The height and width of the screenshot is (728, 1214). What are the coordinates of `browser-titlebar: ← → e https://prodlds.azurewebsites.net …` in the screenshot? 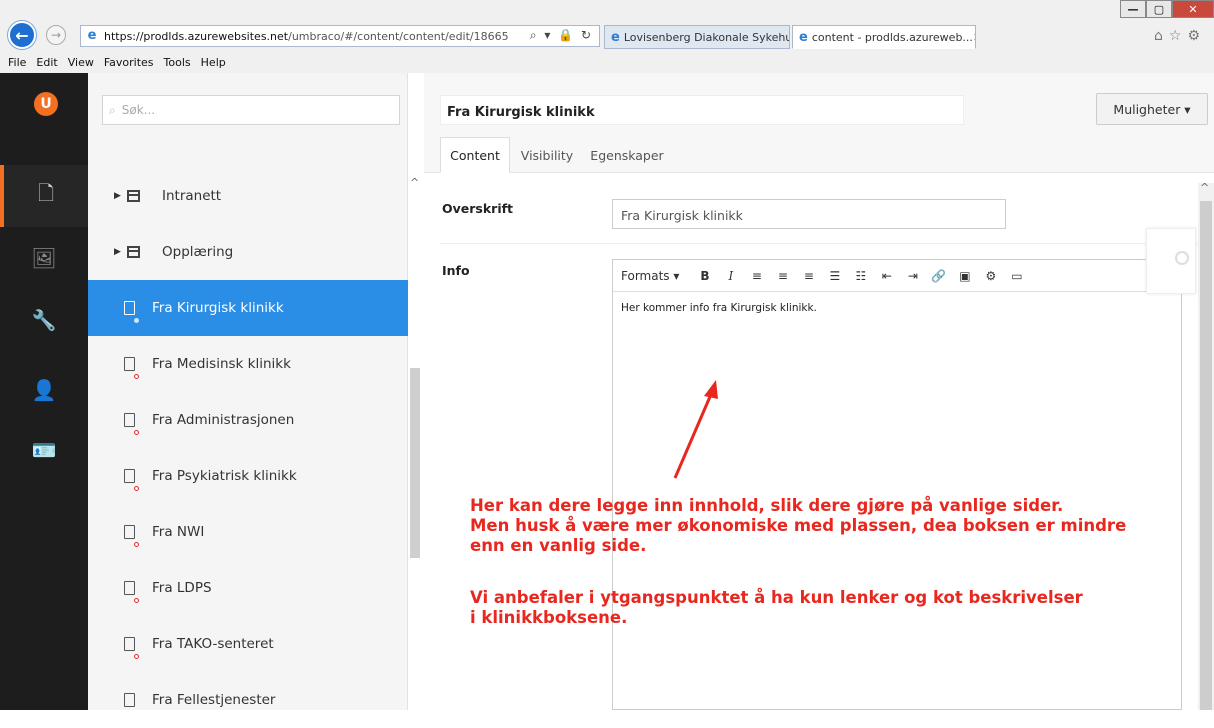 It's located at (607, 25).